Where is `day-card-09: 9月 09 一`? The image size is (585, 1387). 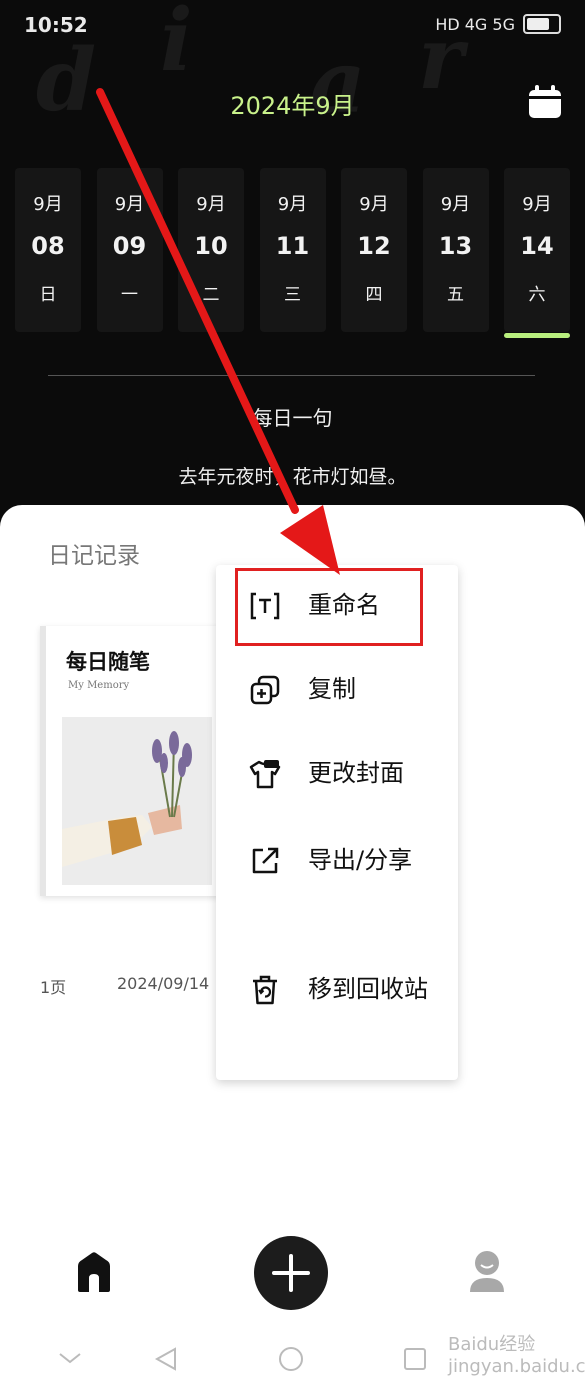 day-card-09: 9月 09 一 is located at coordinates (129, 250).